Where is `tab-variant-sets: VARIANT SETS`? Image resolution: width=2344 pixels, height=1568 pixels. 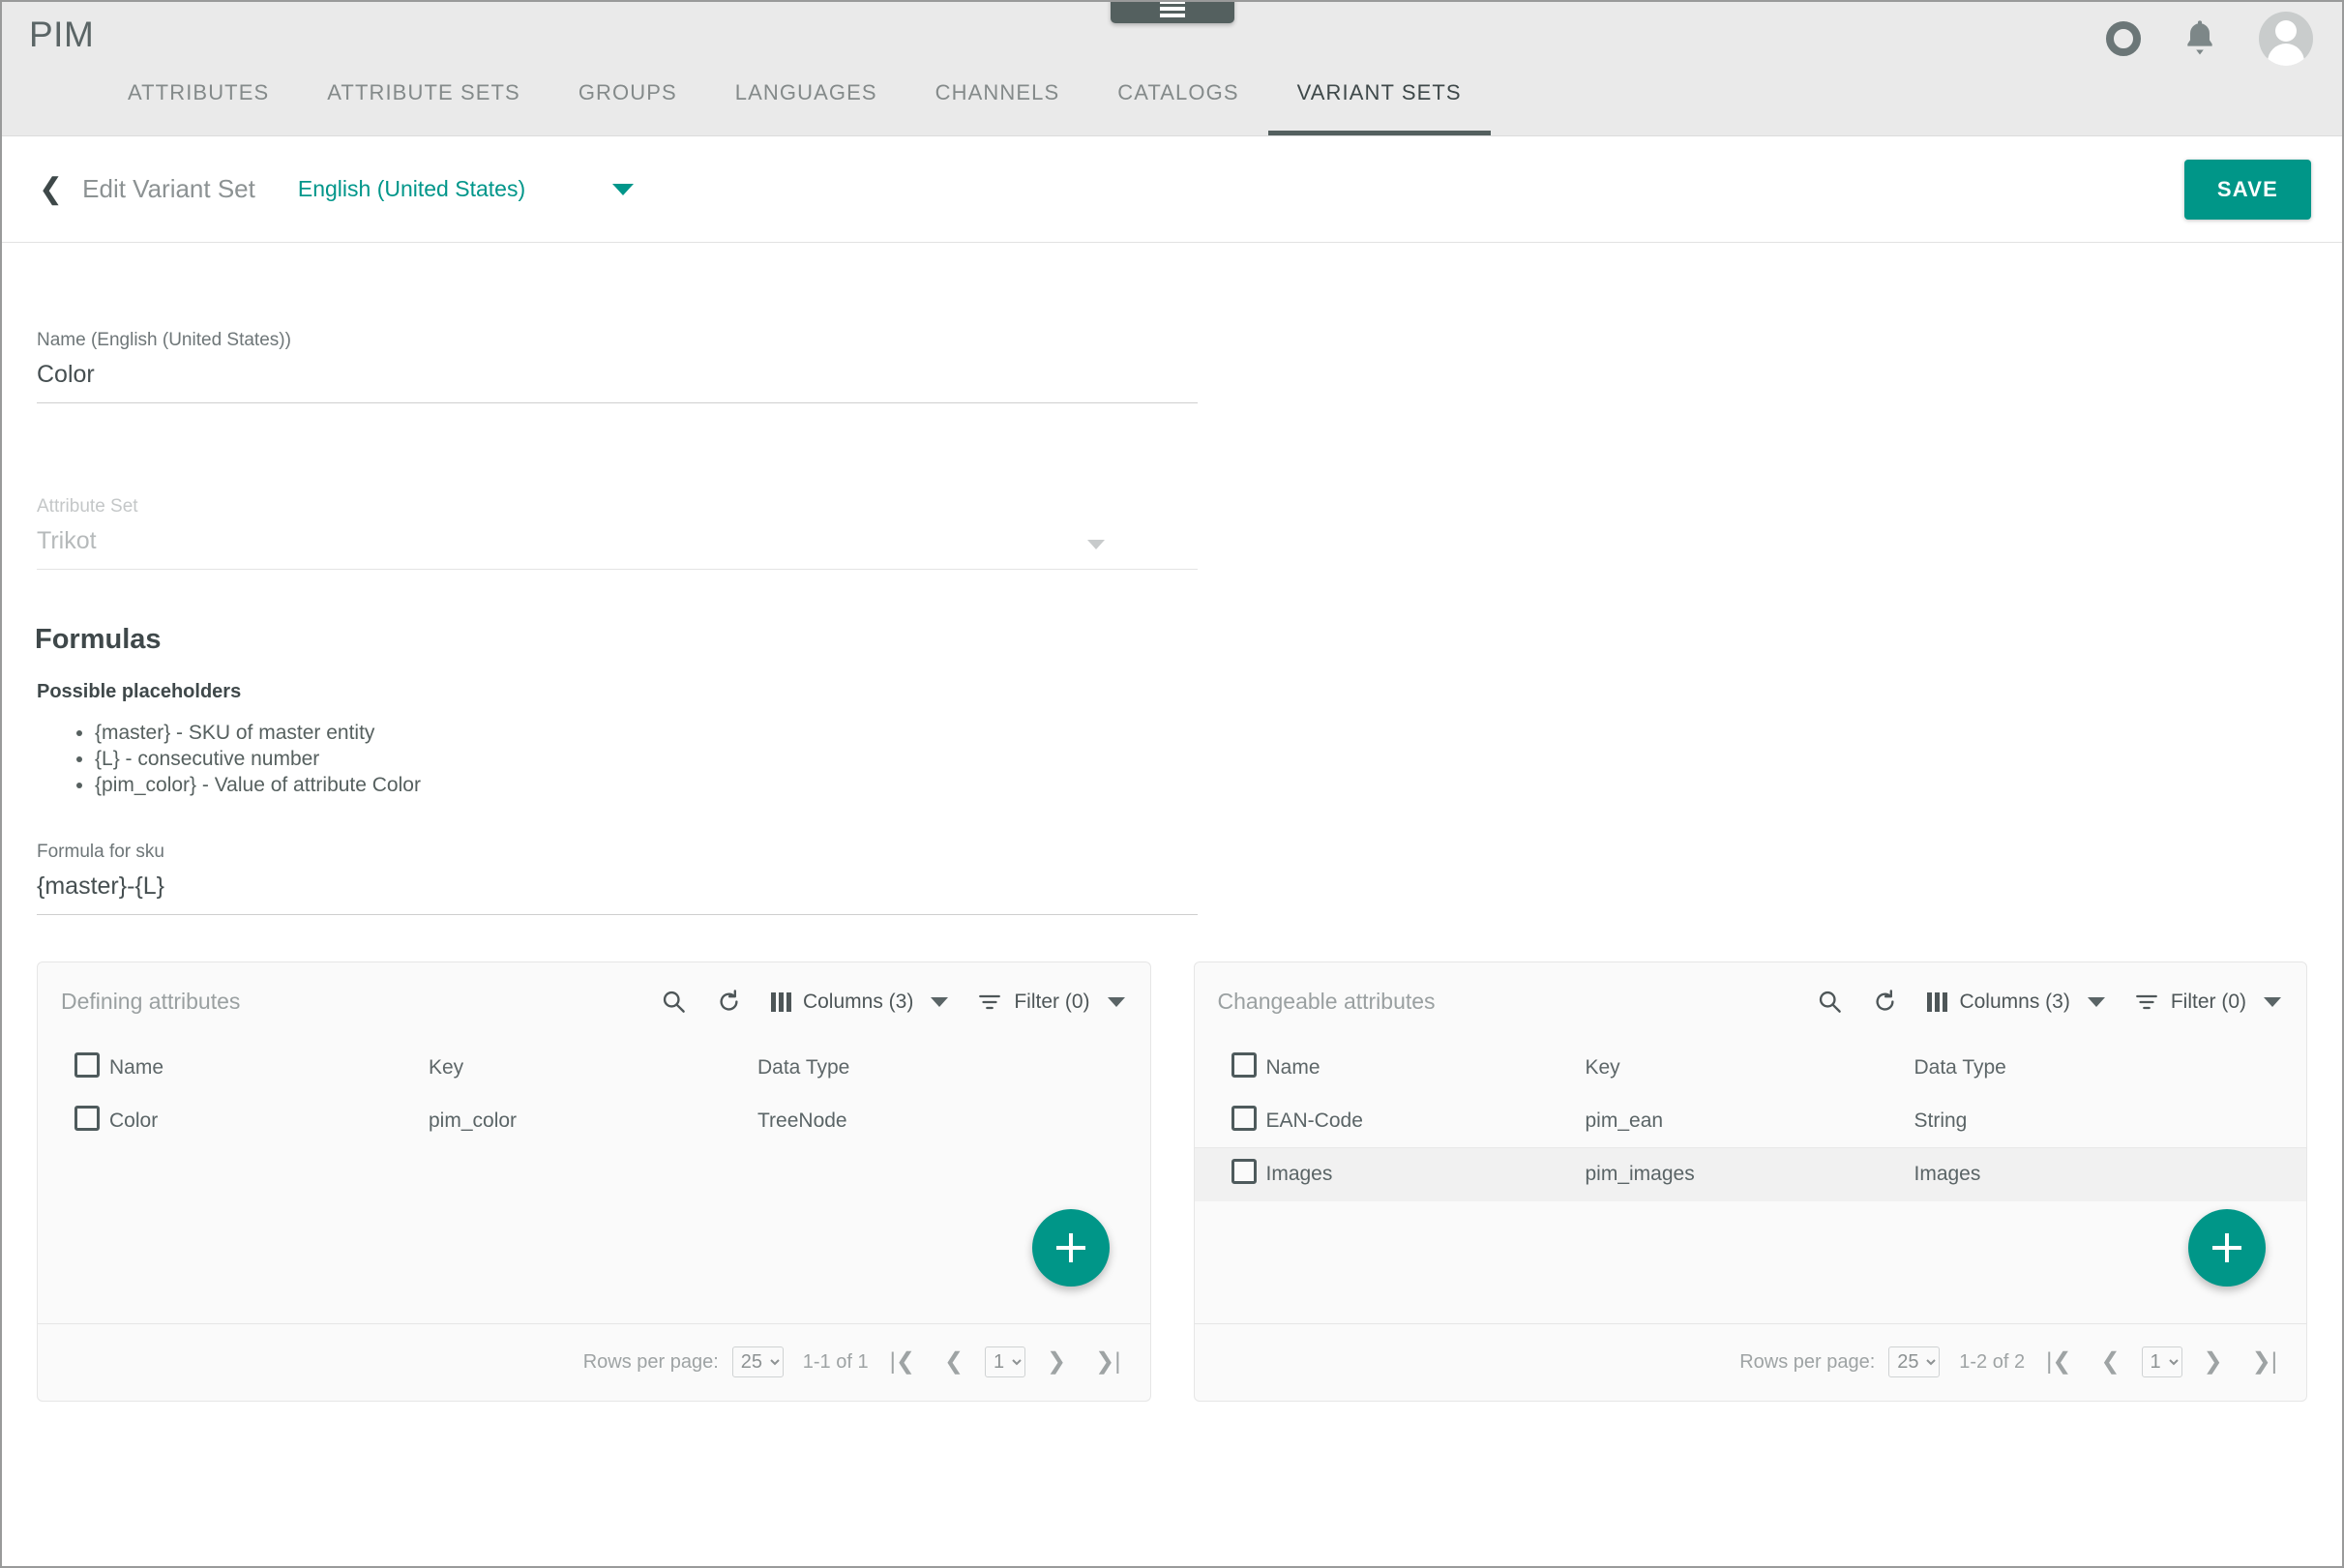
tab-variant-sets: VARIANT SETS is located at coordinates (1379, 107).